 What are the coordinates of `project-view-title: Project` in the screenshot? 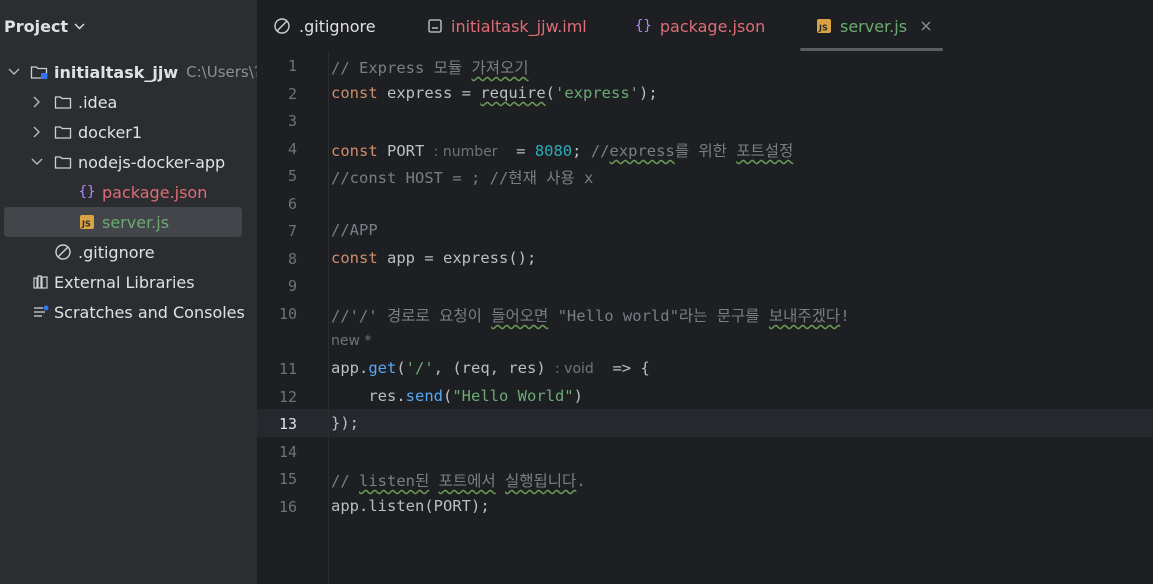 It's located at (36, 26).